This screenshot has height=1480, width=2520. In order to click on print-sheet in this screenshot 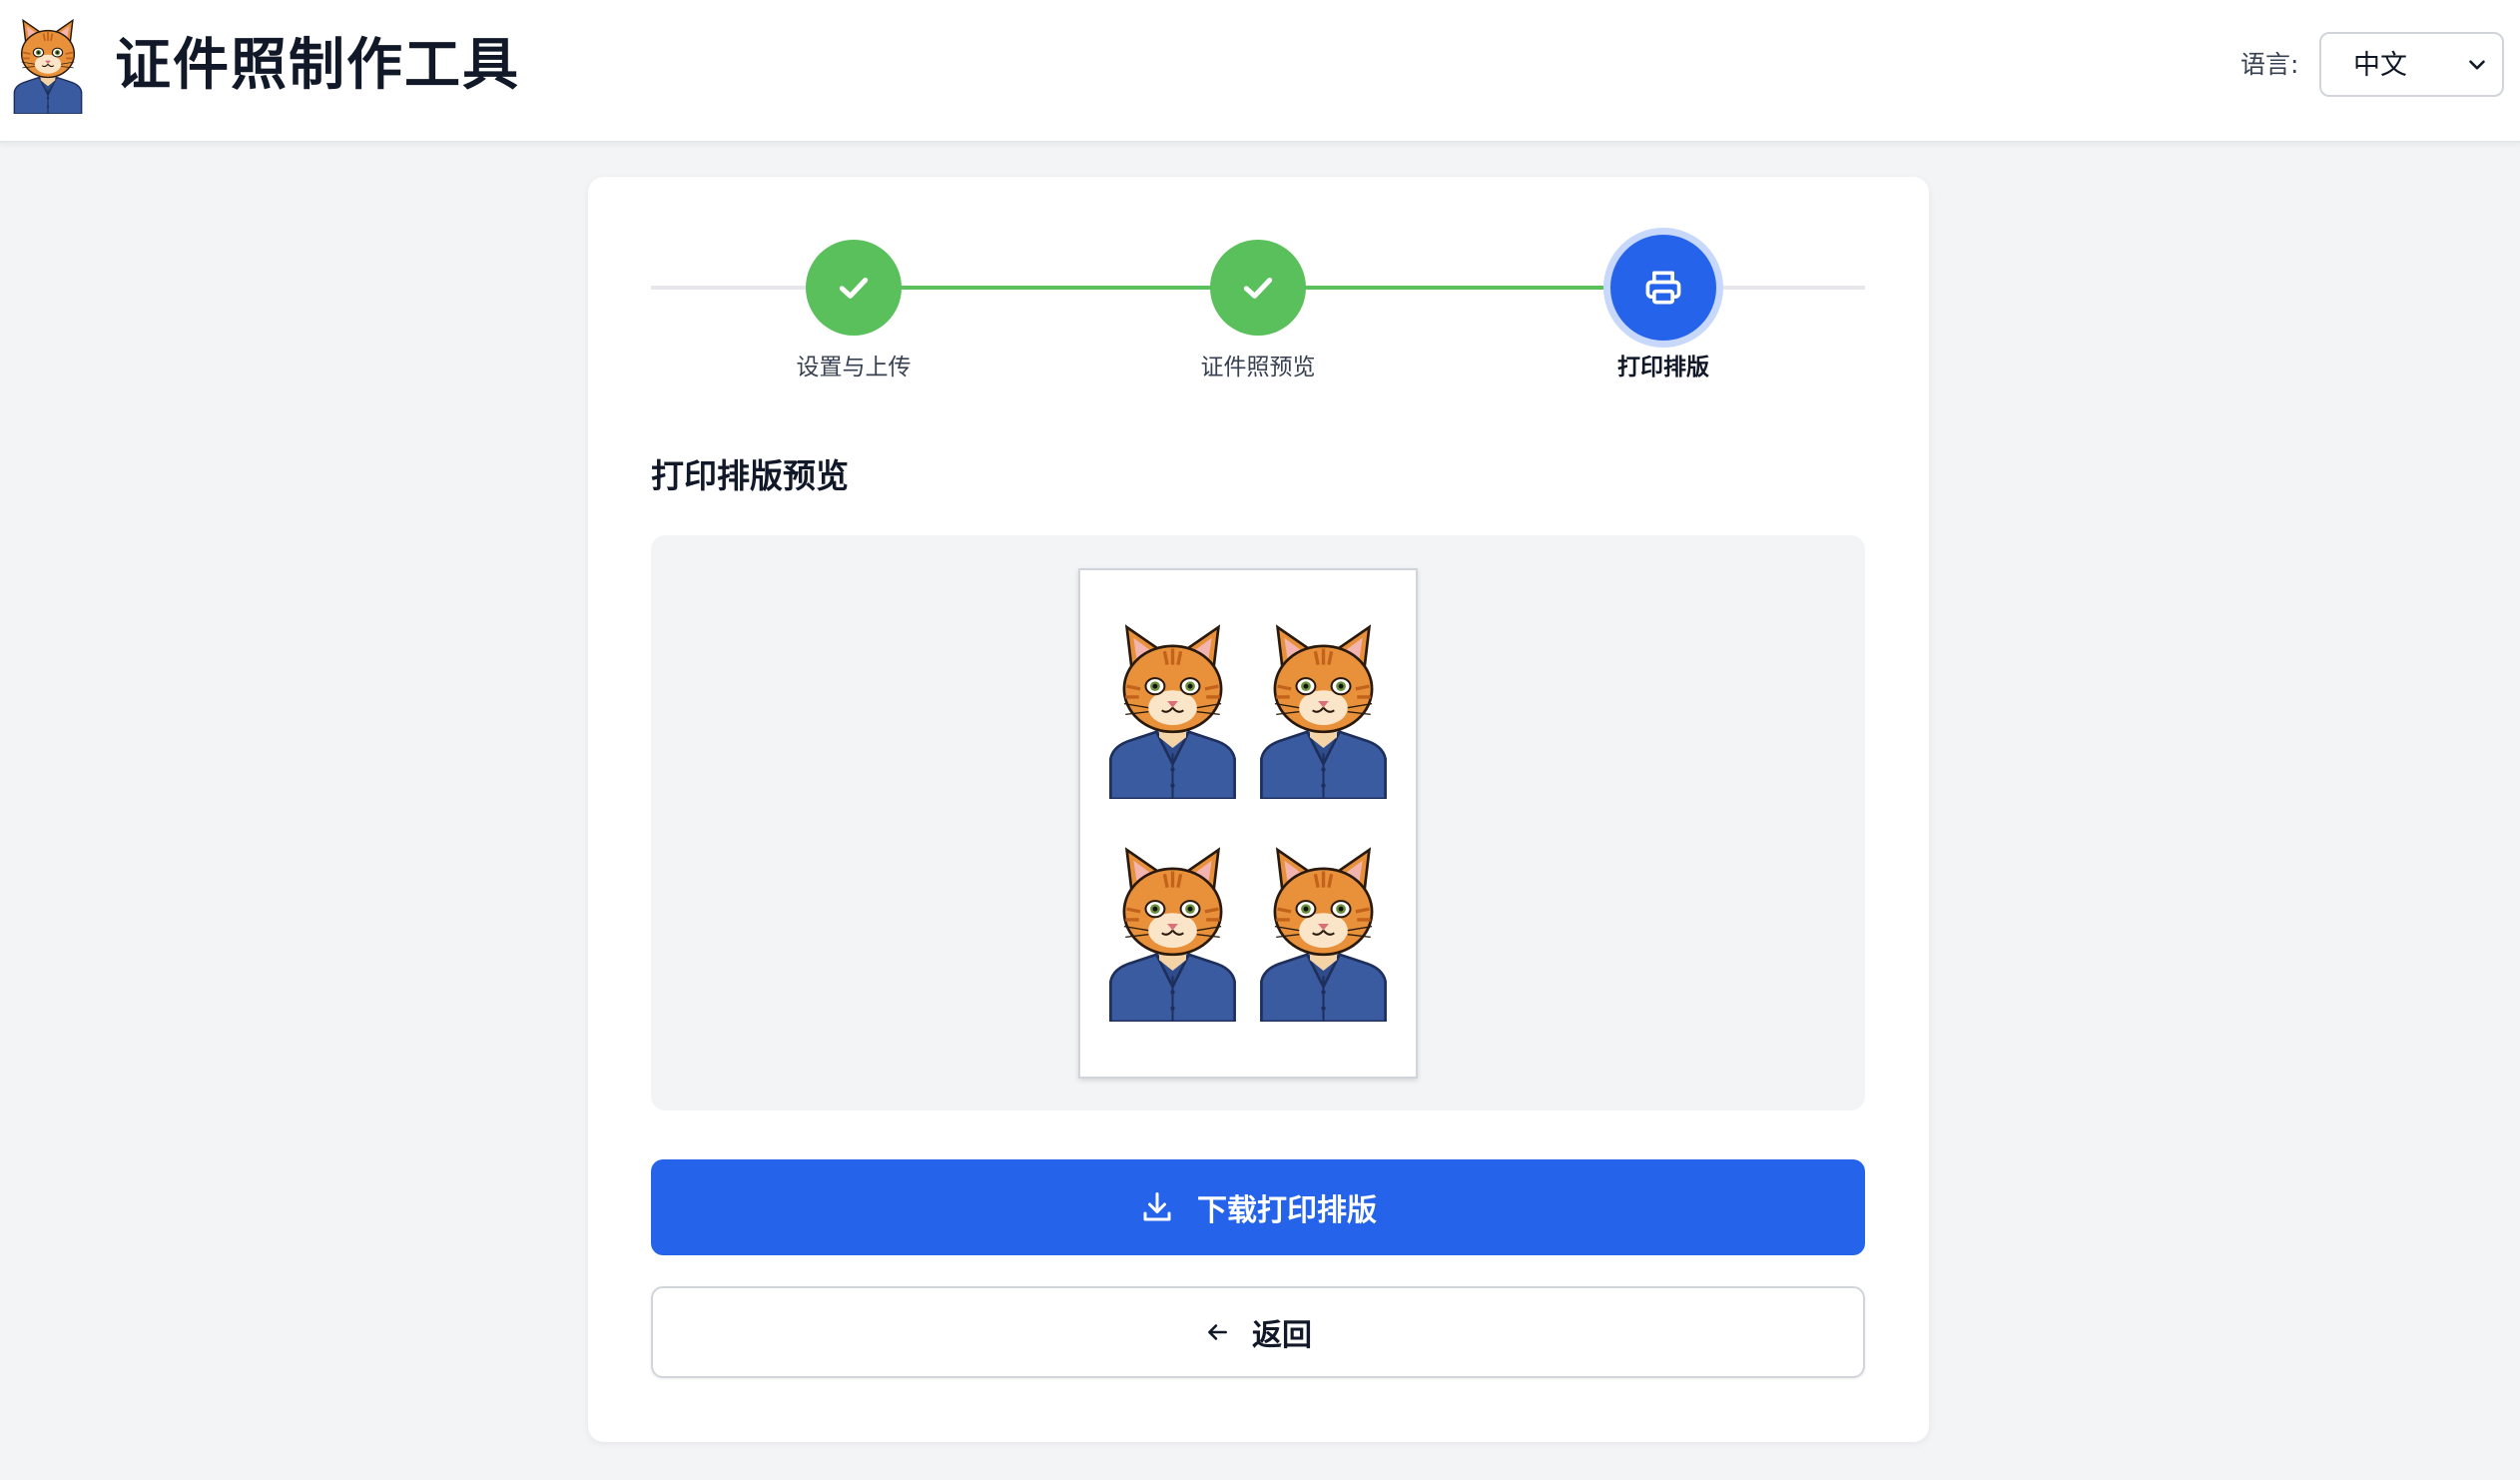, I will do `click(1248, 823)`.